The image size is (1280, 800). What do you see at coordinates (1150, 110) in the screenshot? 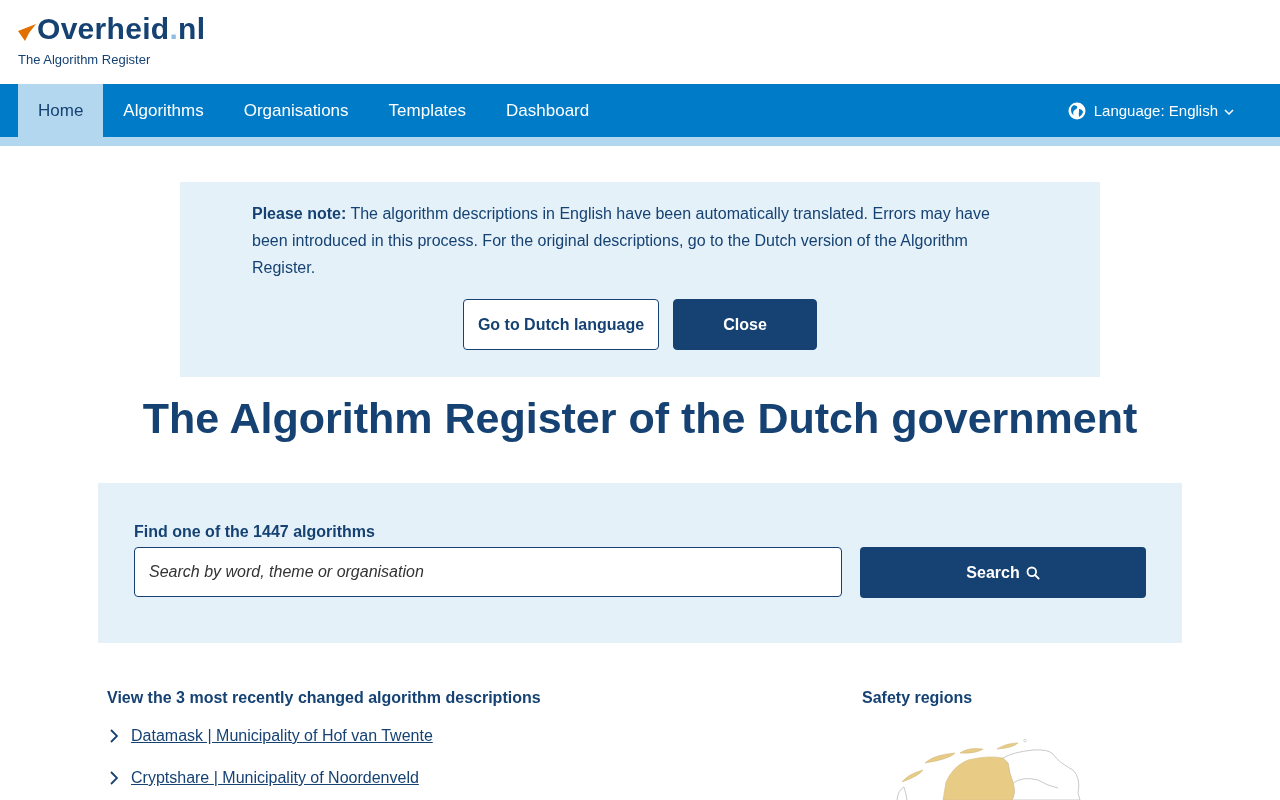
I see `language-selector: Language: English` at bounding box center [1150, 110].